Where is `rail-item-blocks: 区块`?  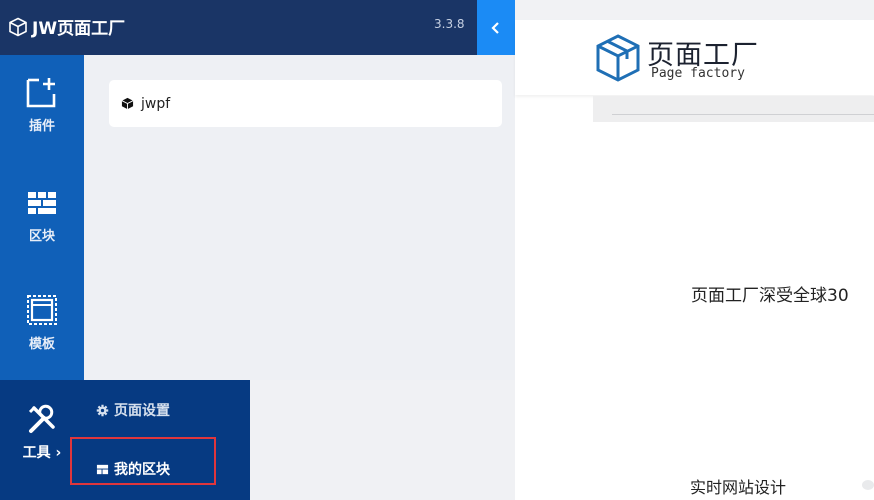
rail-item-blocks: 区块 is located at coordinates (42, 215).